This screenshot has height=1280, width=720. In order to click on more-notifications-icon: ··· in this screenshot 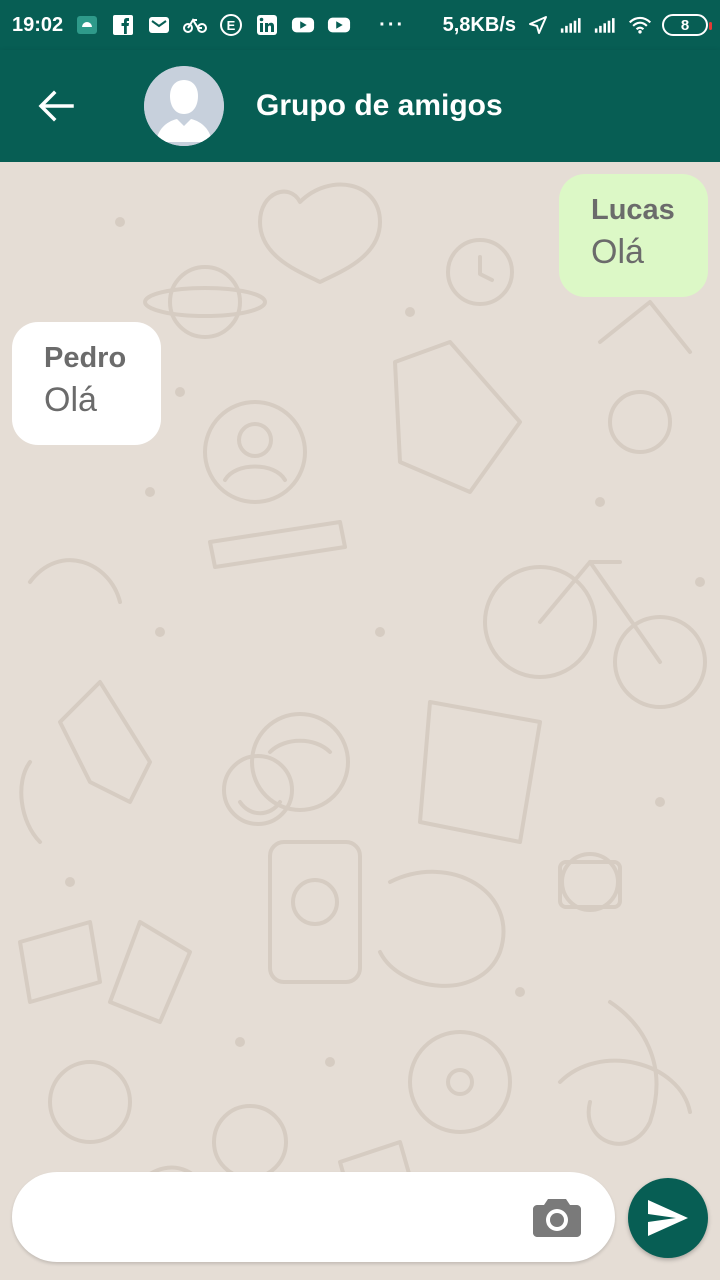, I will do `click(392, 24)`.